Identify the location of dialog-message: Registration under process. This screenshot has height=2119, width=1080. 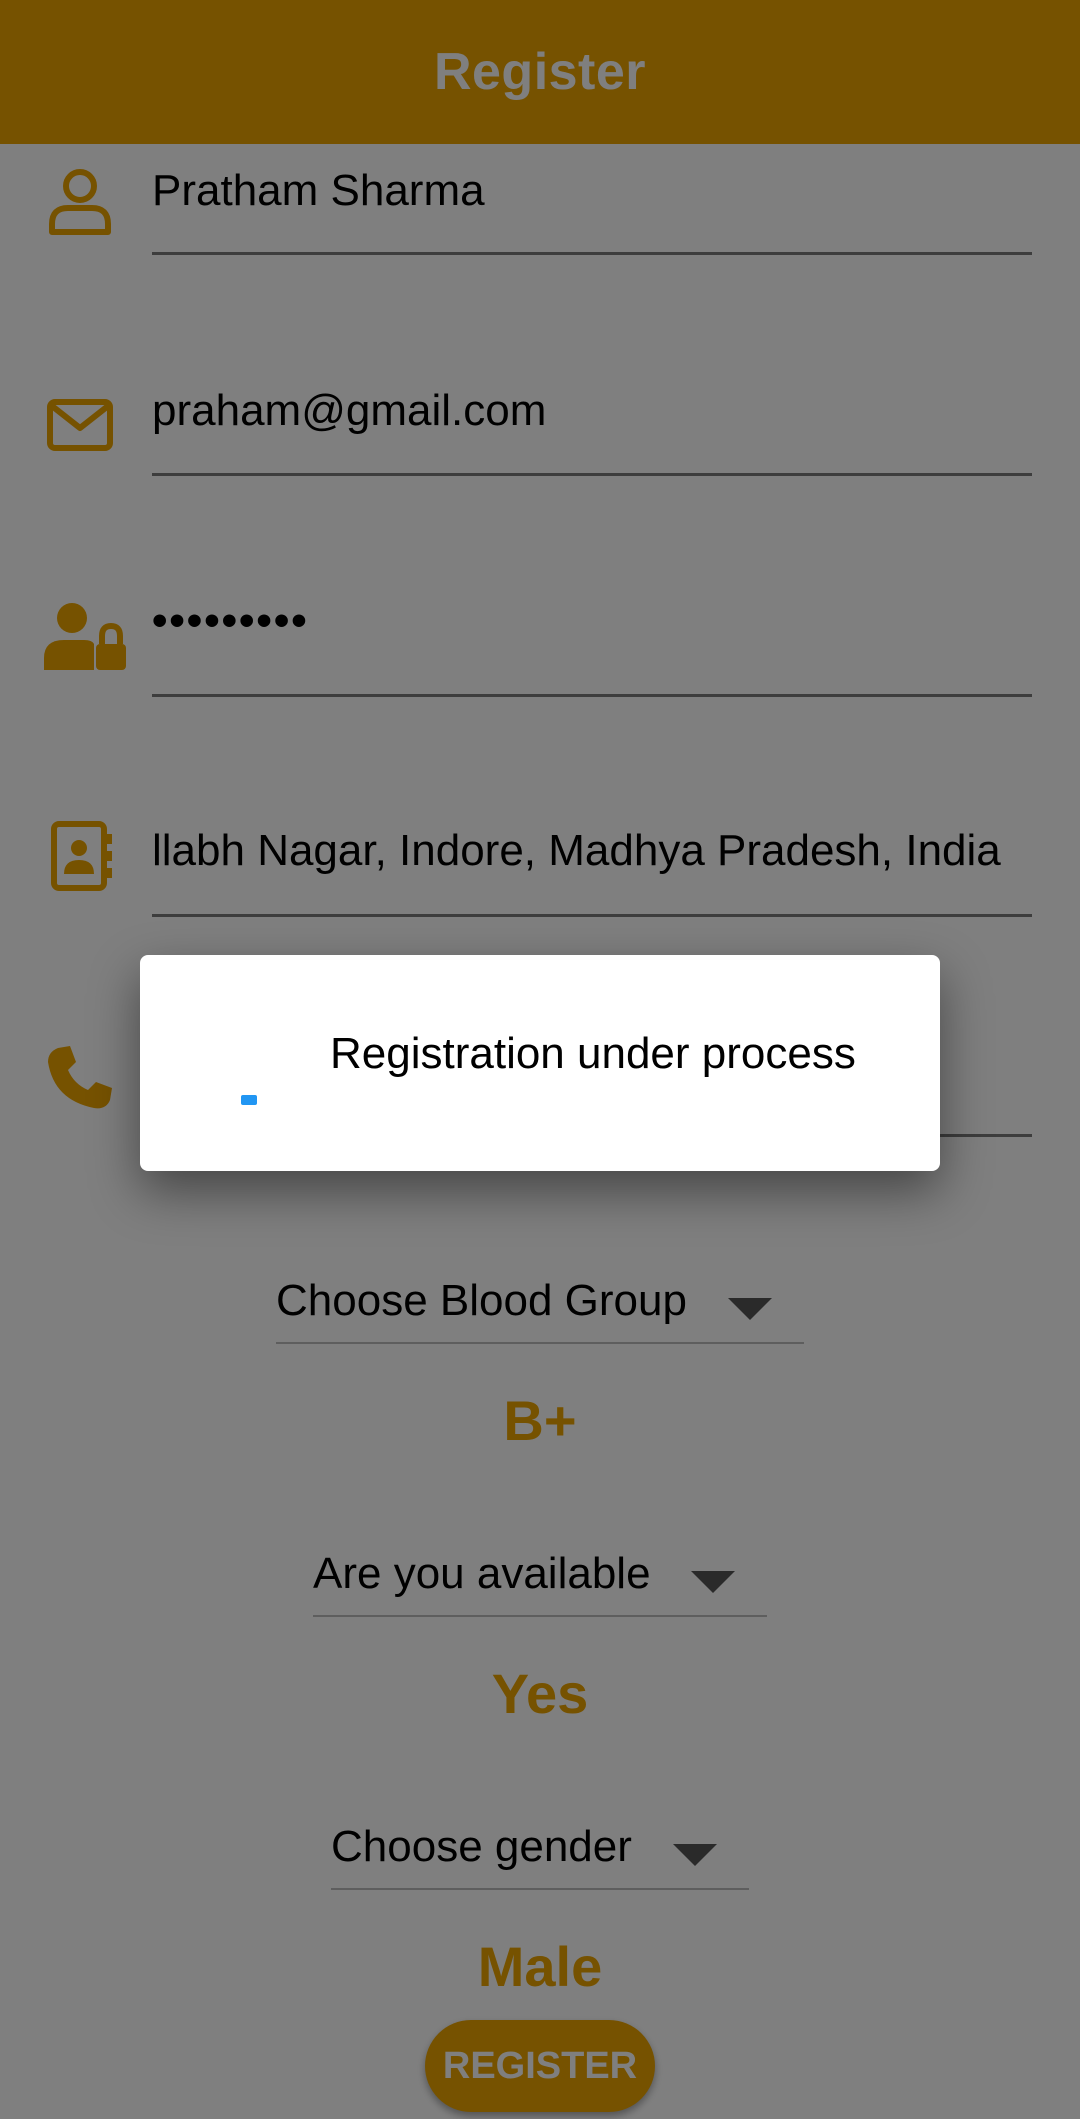
(593, 1053).